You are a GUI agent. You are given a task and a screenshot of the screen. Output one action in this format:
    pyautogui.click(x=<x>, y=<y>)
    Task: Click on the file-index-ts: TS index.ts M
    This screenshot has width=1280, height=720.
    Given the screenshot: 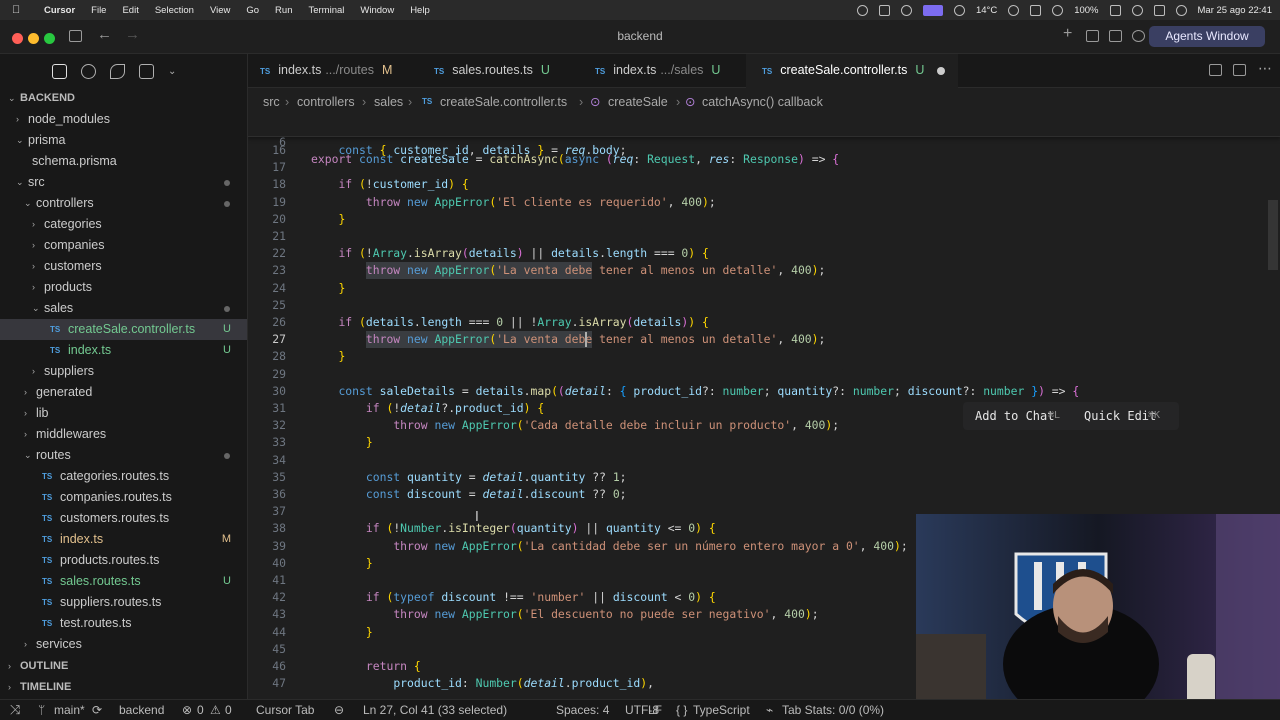 What is the action you would take?
    pyautogui.click(x=123, y=539)
    